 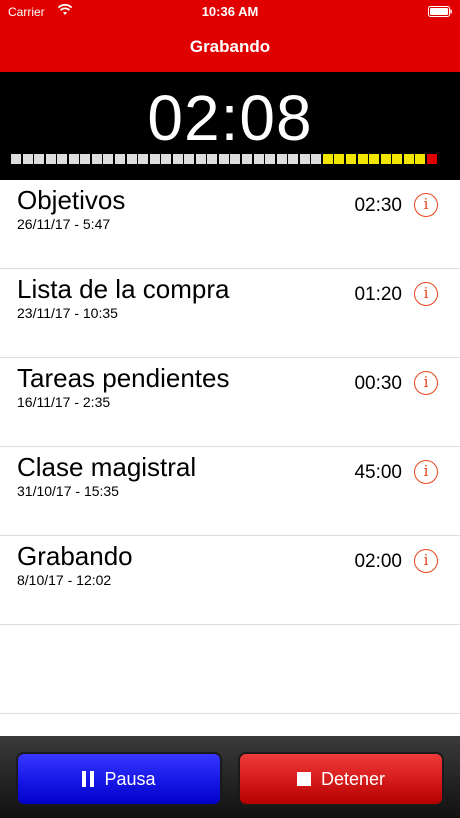 What do you see at coordinates (64, 402) in the screenshot?
I see `recording-date: 16/11/17 - 2:35` at bounding box center [64, 402].